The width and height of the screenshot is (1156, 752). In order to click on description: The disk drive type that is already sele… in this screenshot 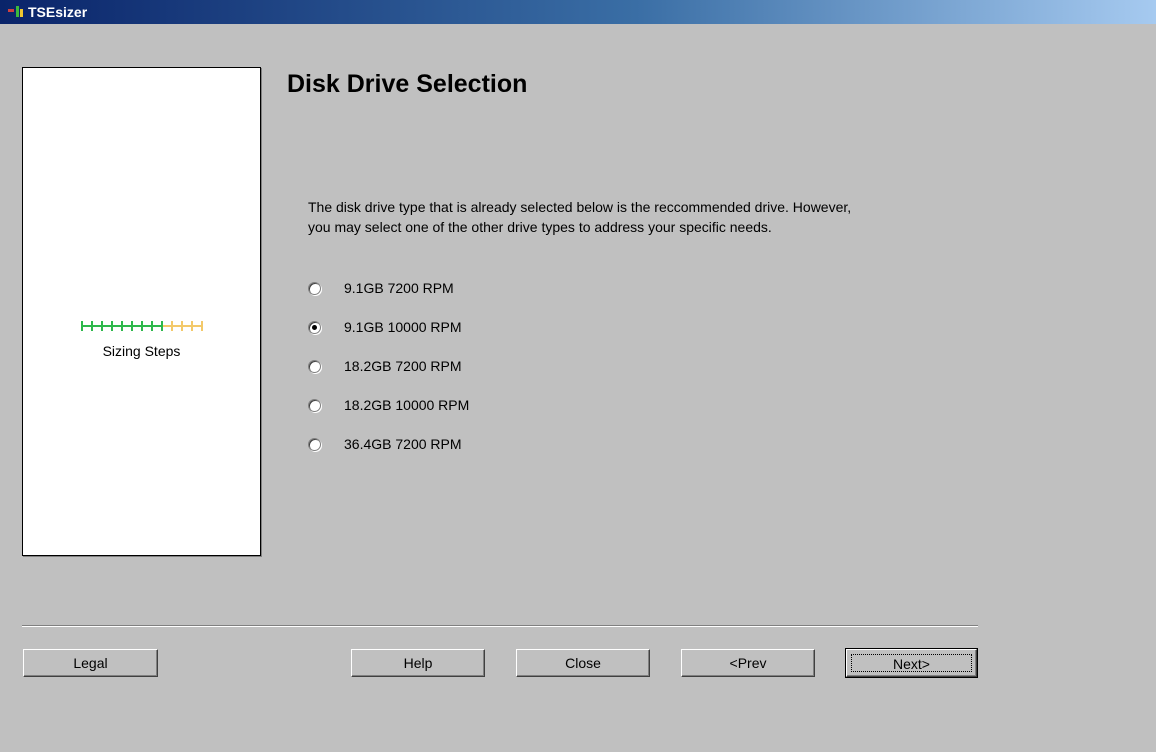, I will do `click(658, 217)`.